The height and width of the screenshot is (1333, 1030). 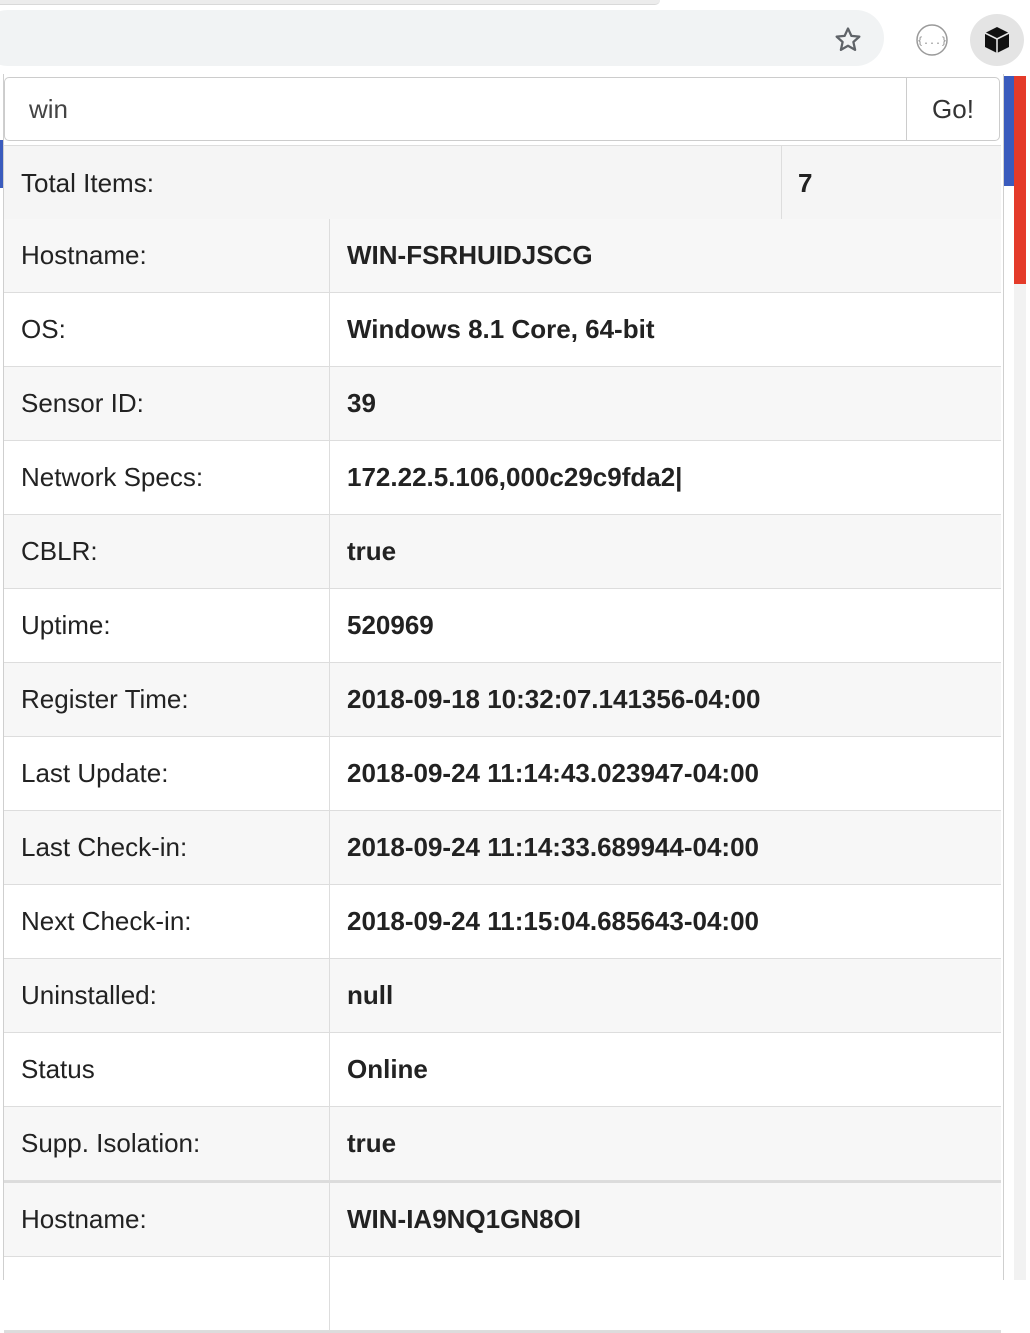 I want to click on row-label: OS:, so click(x=43, y=329).